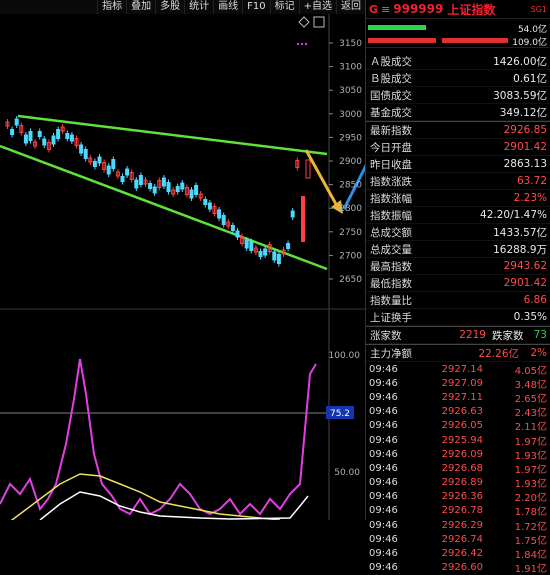 Image resolution: width=550 pixels, height=575 pixels. I want to click on stat-row: Ａ股成交1426.00亿, so click(458, 61).